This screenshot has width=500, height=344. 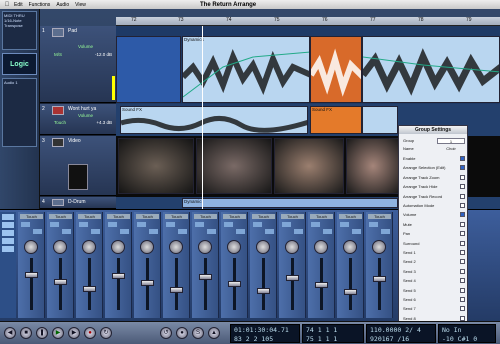 I want to click on tempo-display: 110.0000 2/ 4 920167 /16, so click(x=401, y=333).